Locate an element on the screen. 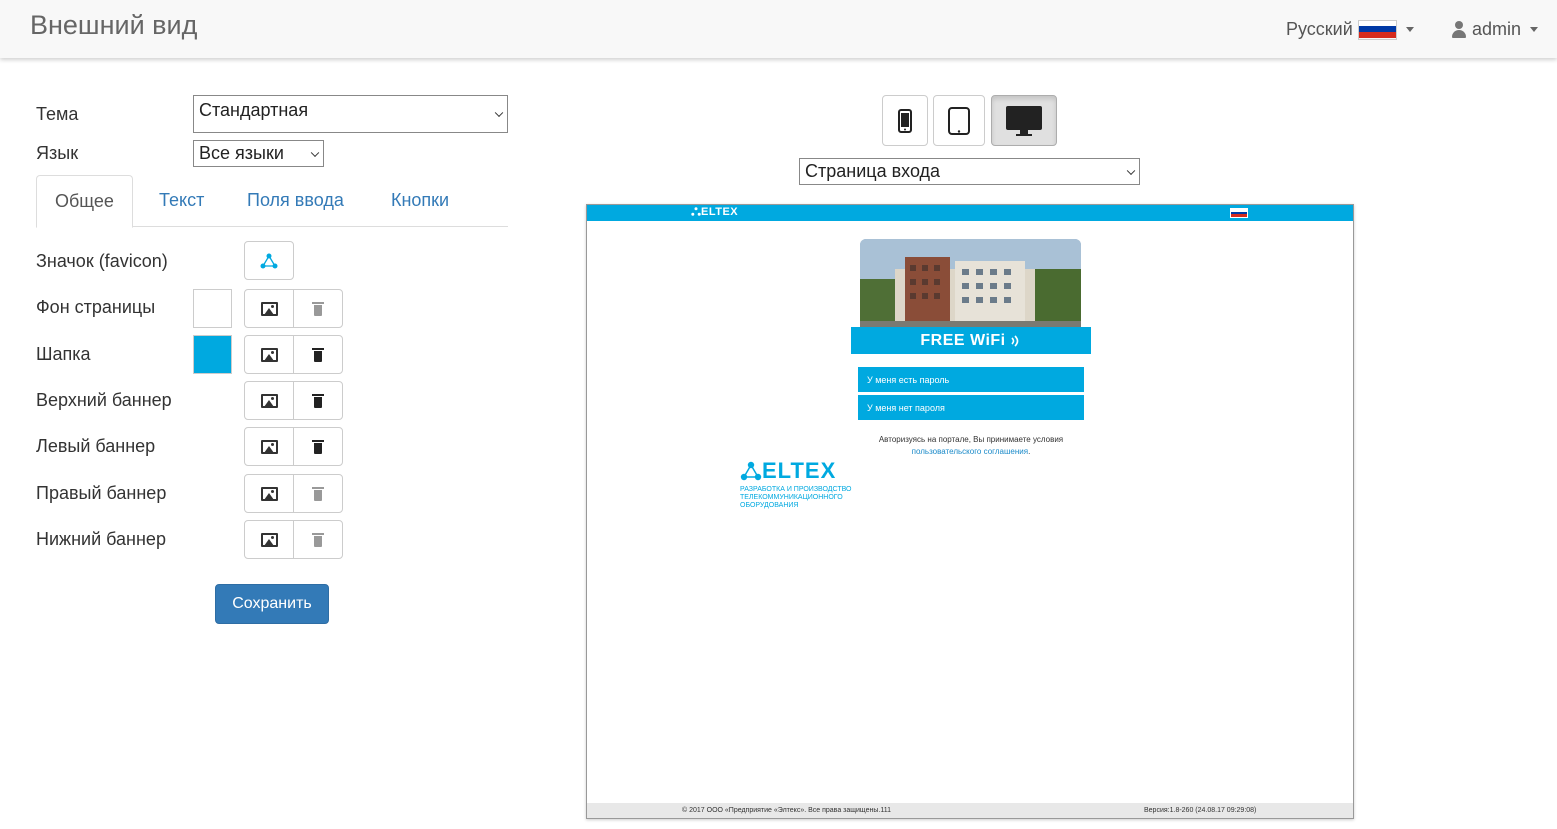 This screenshot has width=1557, height=829. top-banner-label: Верхний баннер is located at coordinates (104, 400).